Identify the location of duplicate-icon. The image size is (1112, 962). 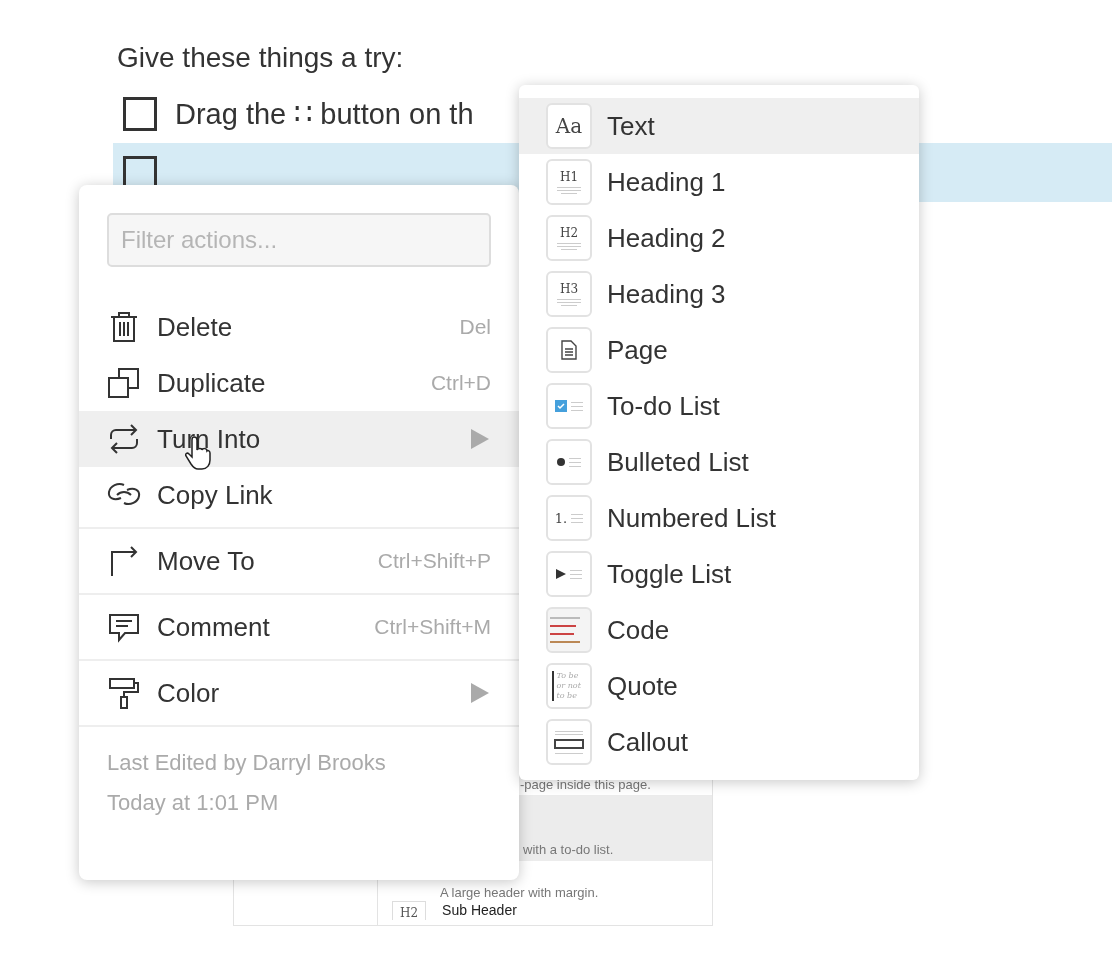
(124, 383).